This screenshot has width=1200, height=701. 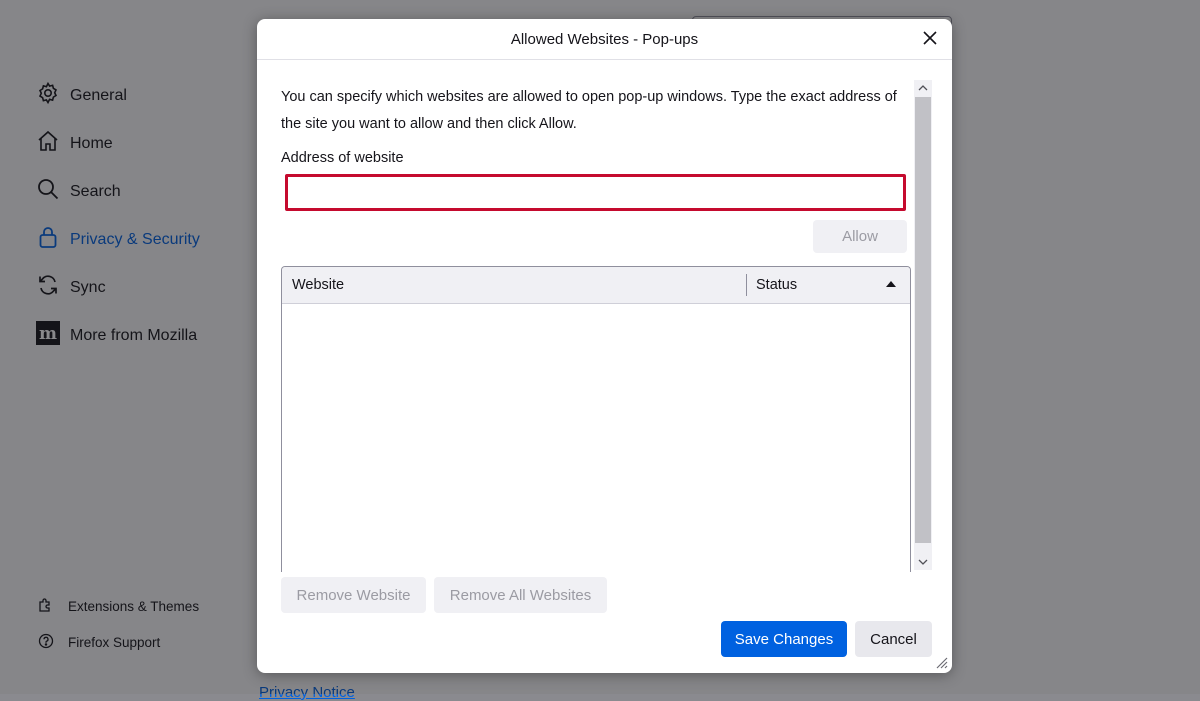 What do you see at coordinates (941, 662) in the screenshot?
I see `resize-grip-icon` at bounding box center [941, 662].